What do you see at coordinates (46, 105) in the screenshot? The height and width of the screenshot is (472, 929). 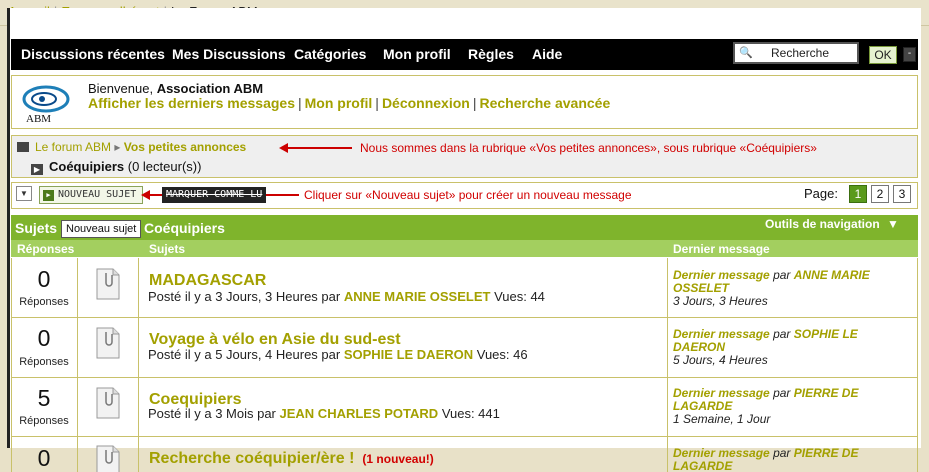 I see `abm-logo: ABM` at bounding box center [46, 105].